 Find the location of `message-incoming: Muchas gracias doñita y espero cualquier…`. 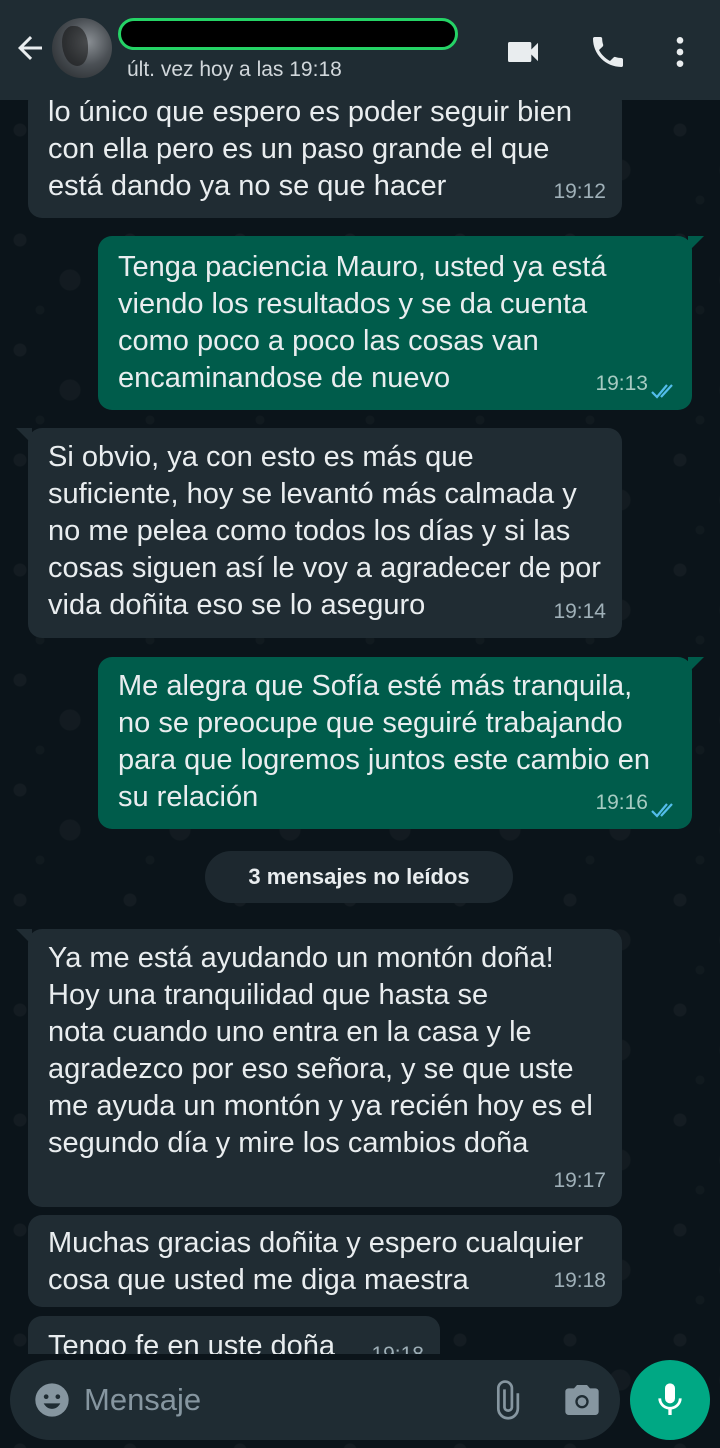

message-incoming: Muchas gracias doñita y espero cualquier… is located at coordinates (325, 1261).